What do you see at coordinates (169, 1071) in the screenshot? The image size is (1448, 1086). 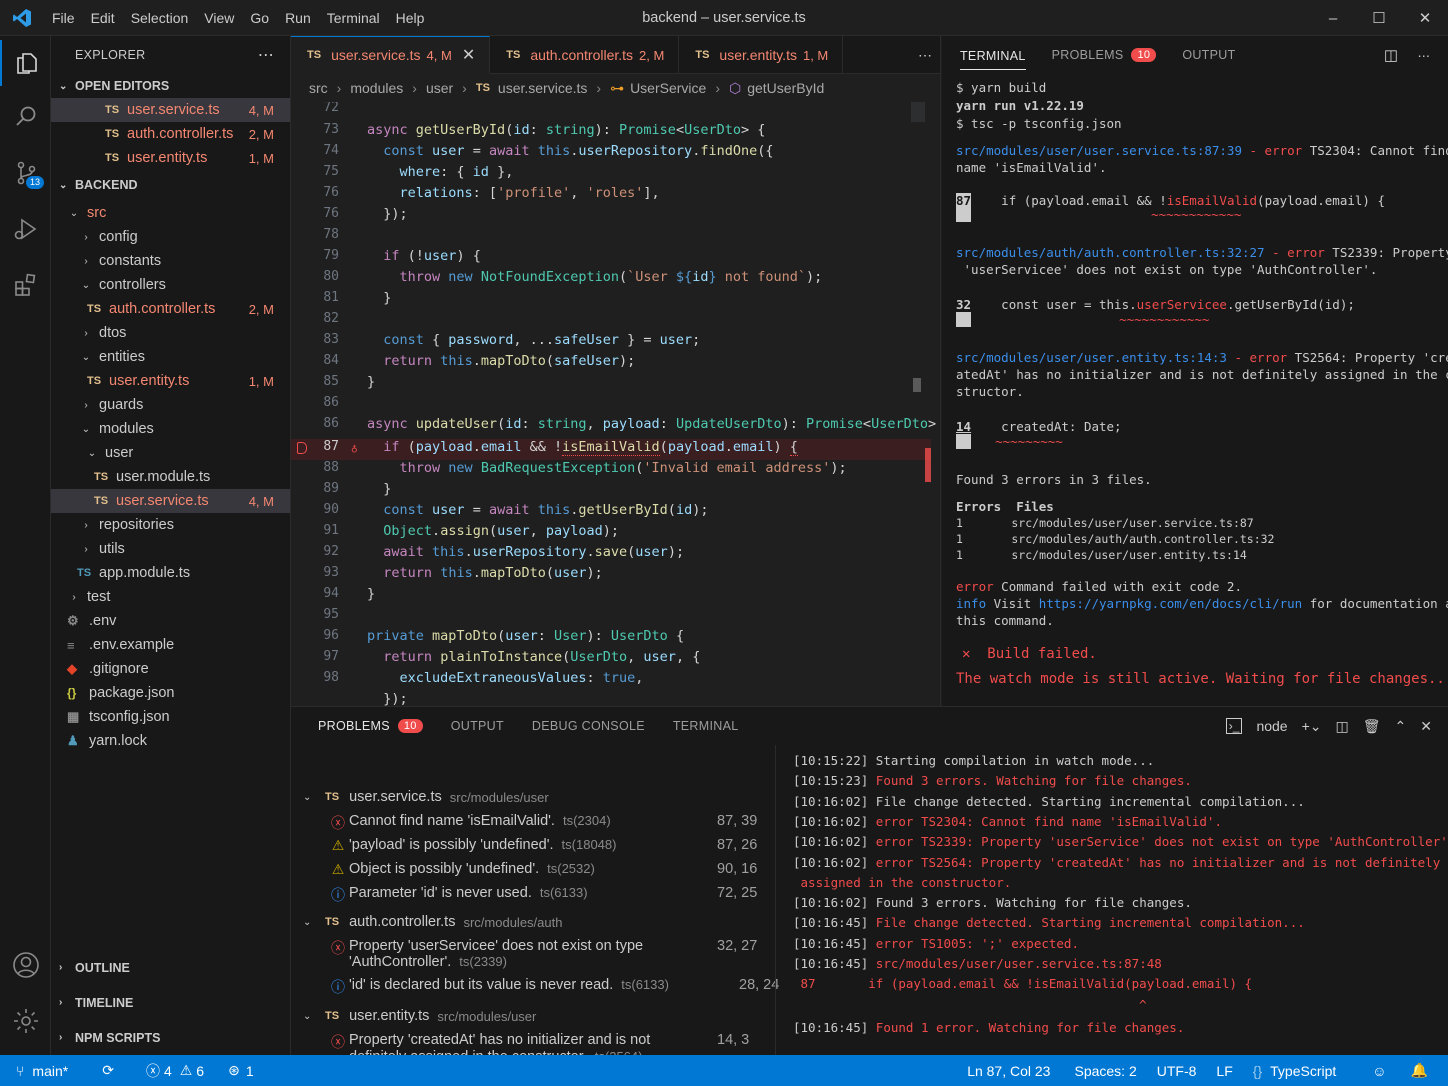 I see `problems-indicator: ⓧ 4 ⚠ 6` at bounding box center [169, 1071].